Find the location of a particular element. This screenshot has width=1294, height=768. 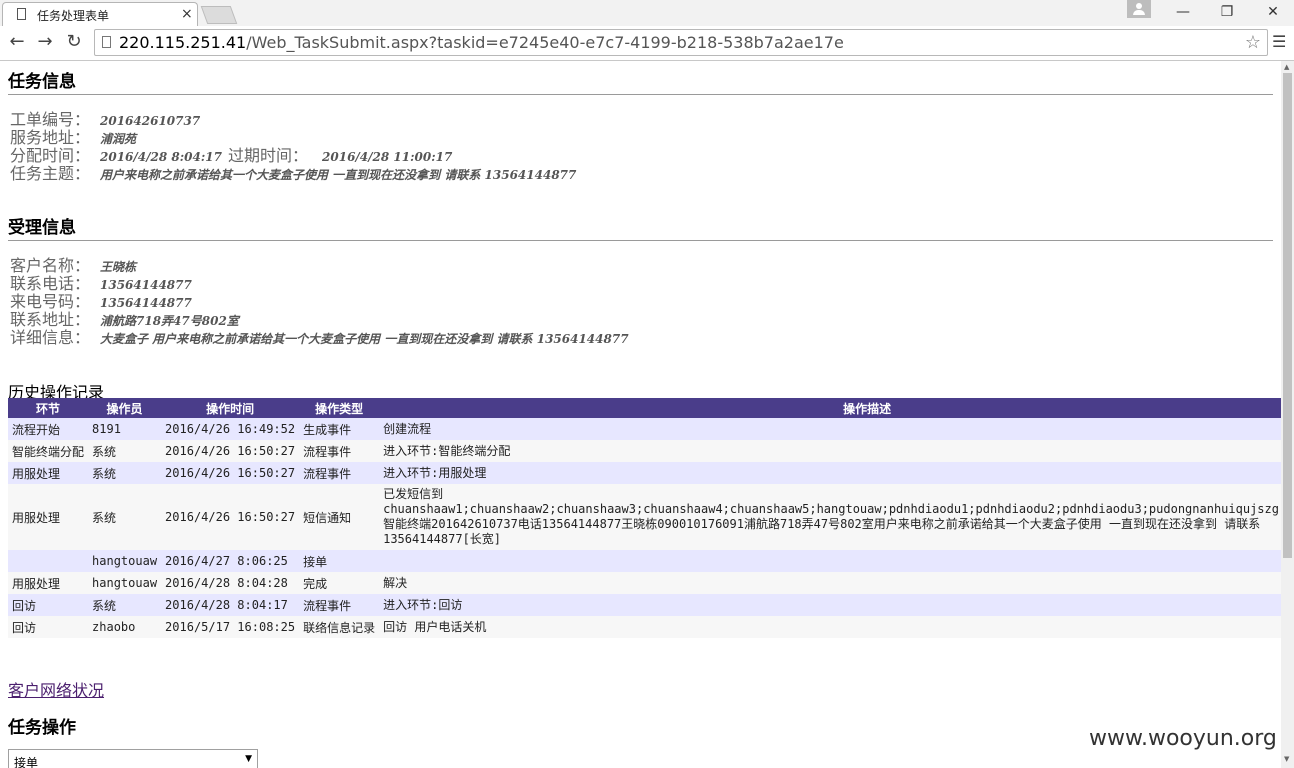

cell-type: 生成事件 is located at coordinates (339, 429).